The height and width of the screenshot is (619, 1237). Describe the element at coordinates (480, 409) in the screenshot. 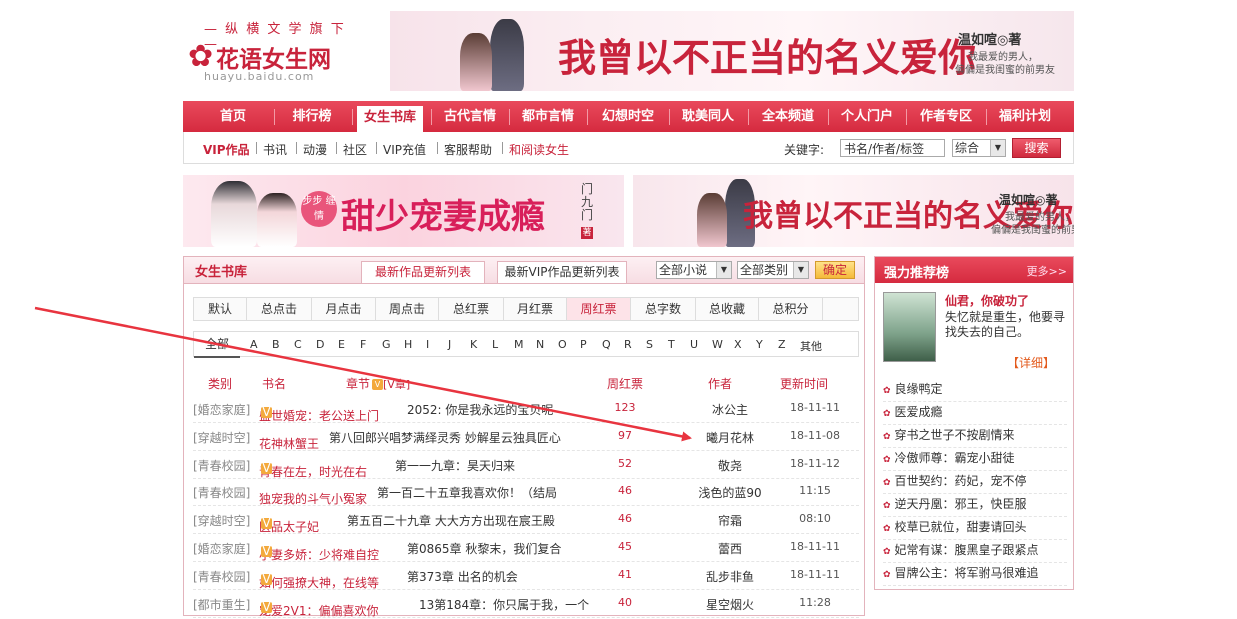

I see `row-chapter: 2052: 你是我永远的宝贝呢` at that location.